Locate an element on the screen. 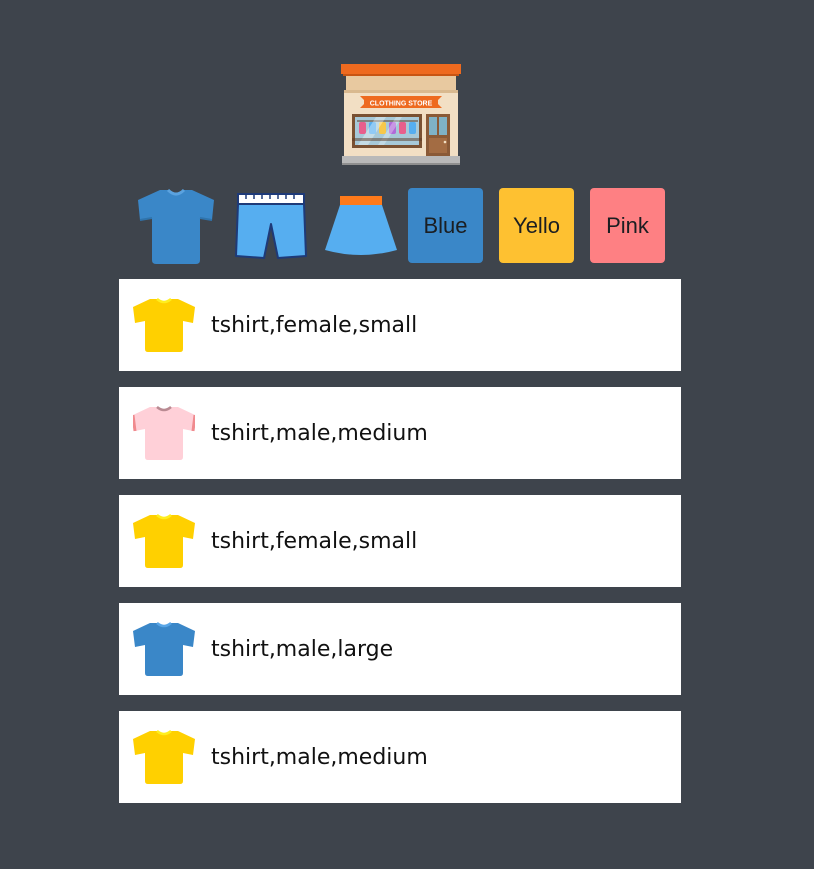 This screenshot has width=814, height=869. filter-blue-button: Blue is located at coordinates (445, 225).